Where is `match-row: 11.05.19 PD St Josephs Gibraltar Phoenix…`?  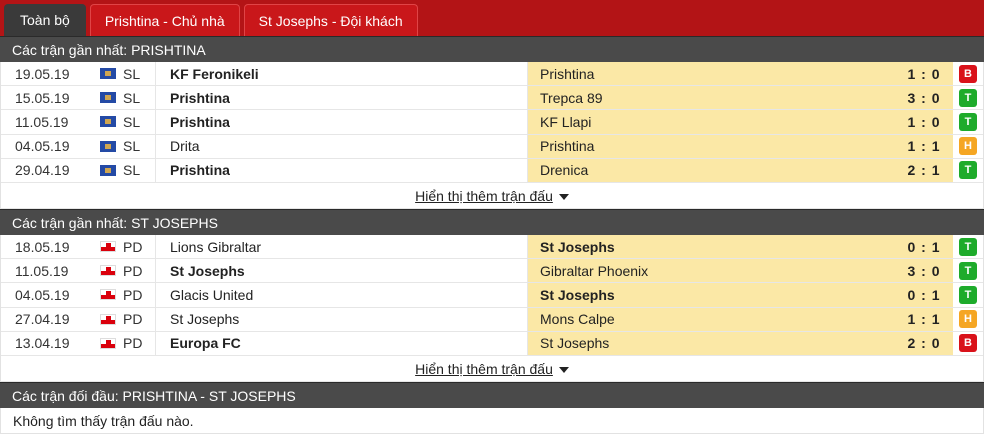 match-row: 11.05.19 PD St Josephs Gibraltar Phoenix… is located at coordinates (492, 271).